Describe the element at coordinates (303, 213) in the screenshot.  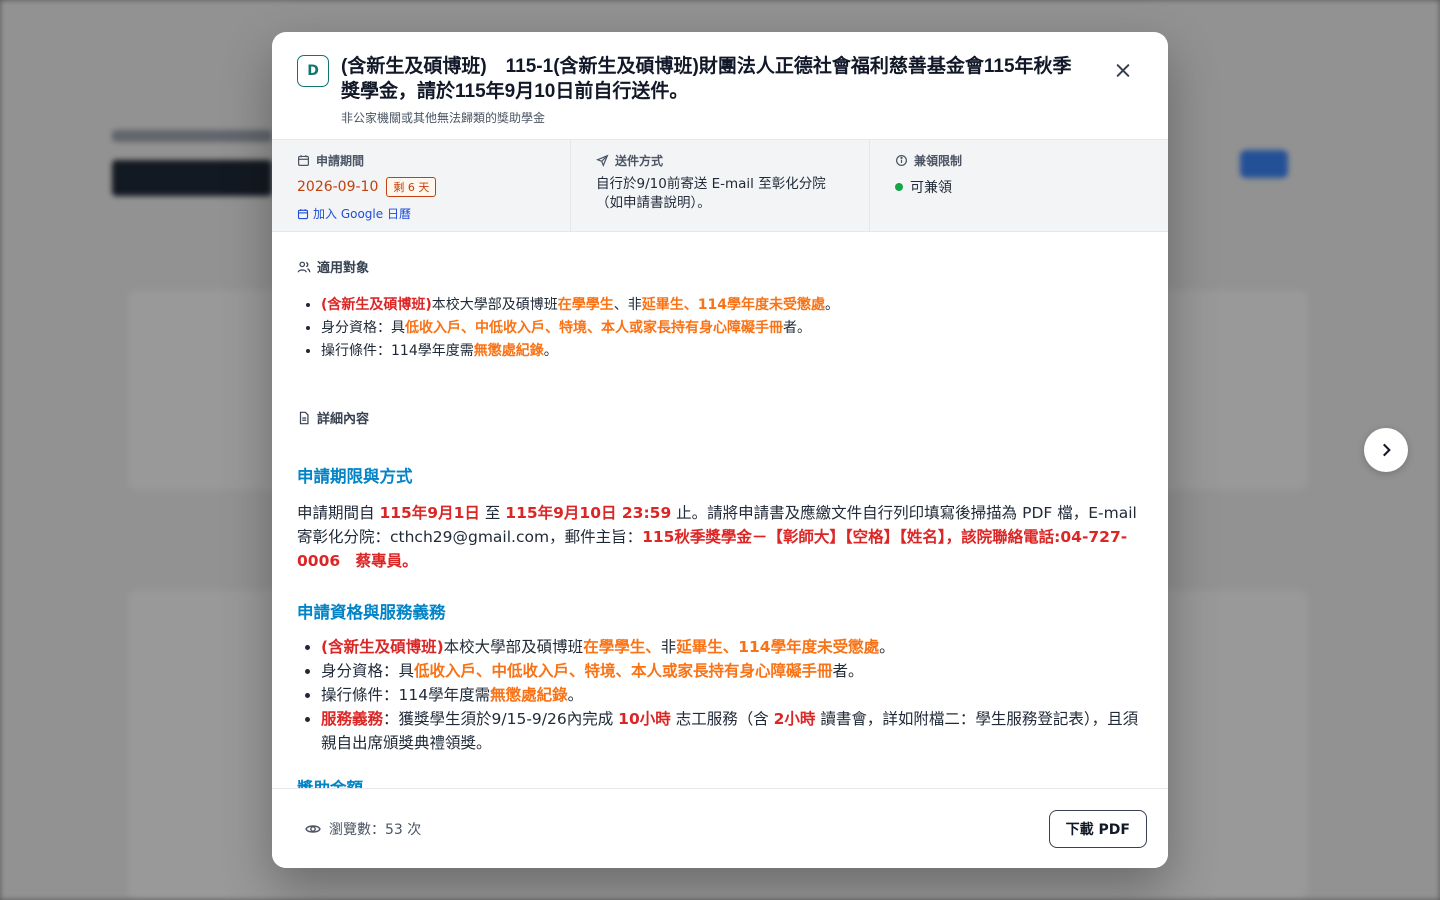
I see `calendar-plus-icon` at that location.